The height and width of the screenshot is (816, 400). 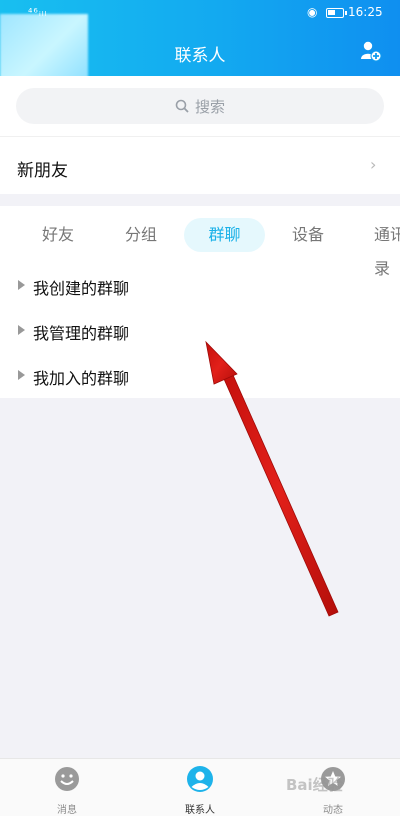 I want to click on search-area: 搜索, so click(x=200, y=106).